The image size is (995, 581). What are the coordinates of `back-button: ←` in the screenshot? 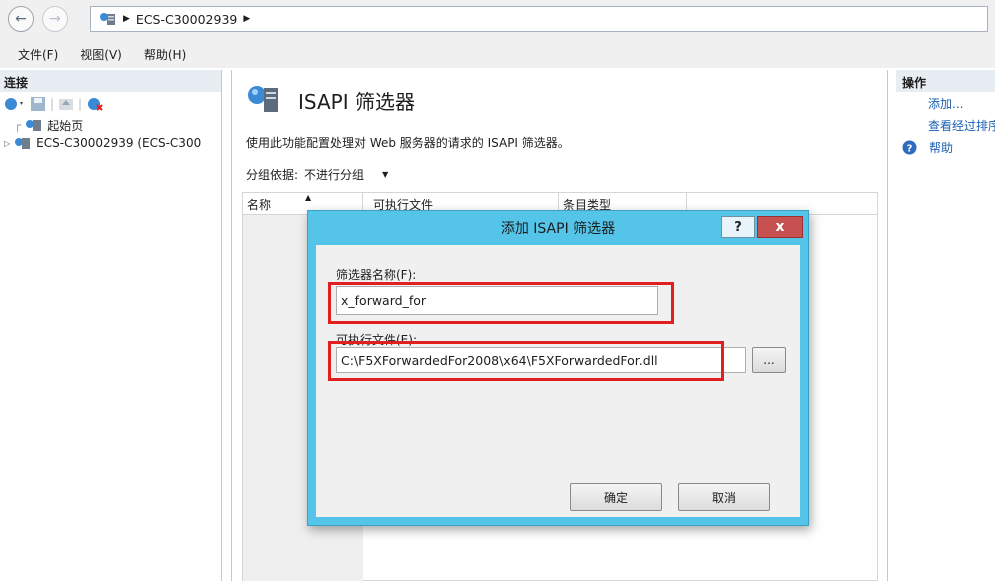 It's located at (21, 19).